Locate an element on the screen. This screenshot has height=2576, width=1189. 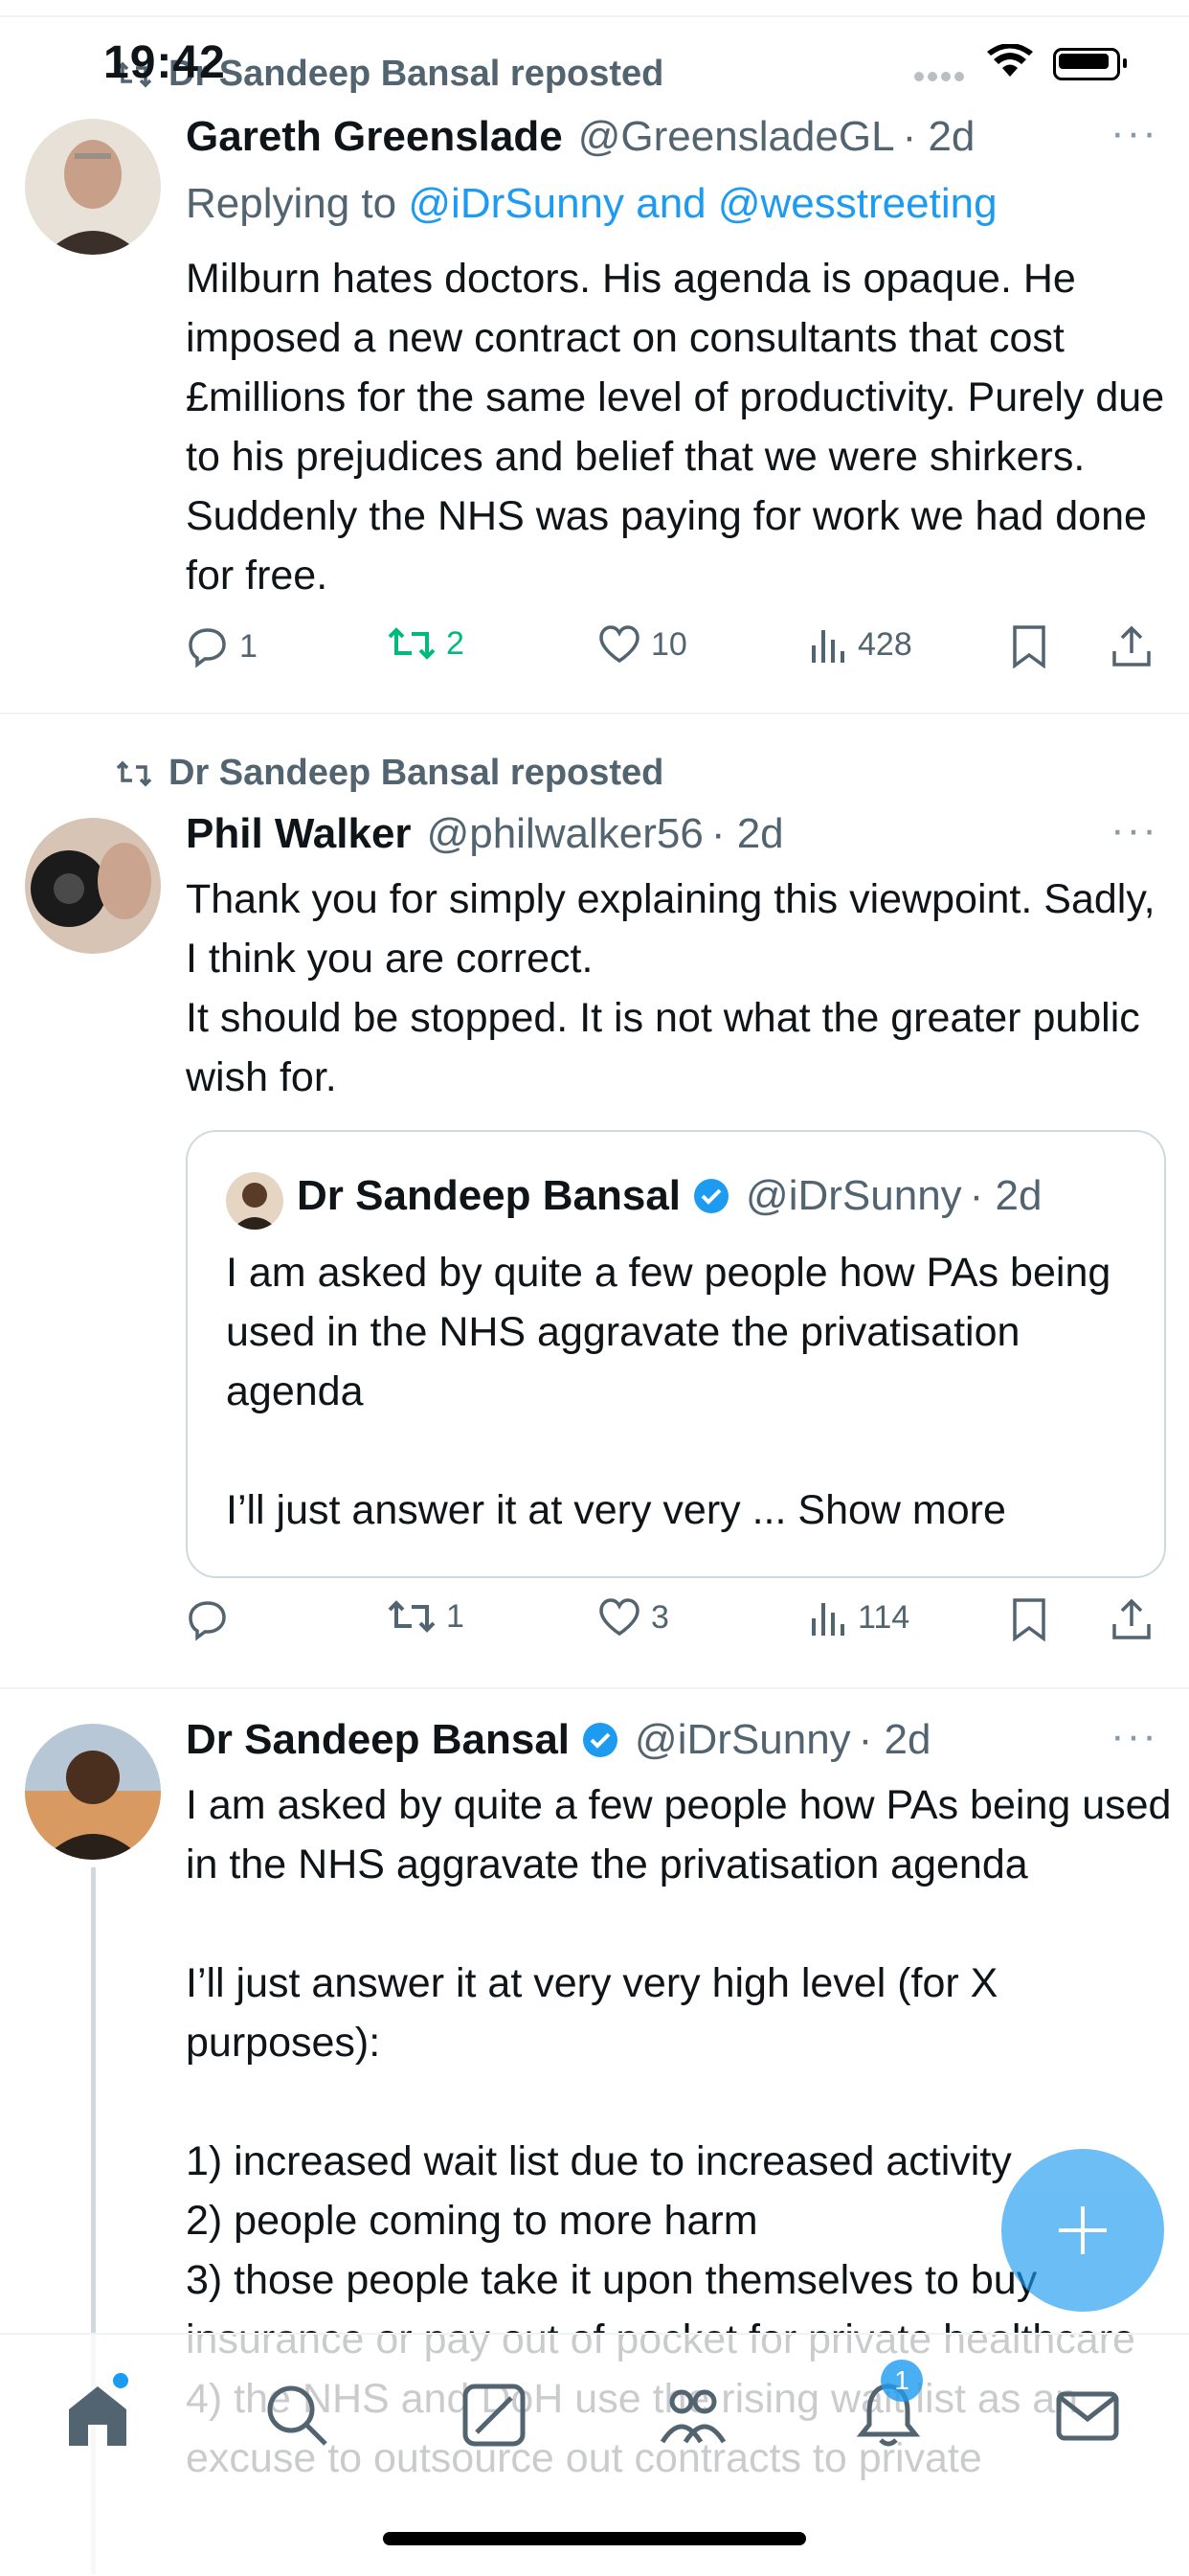
tweet-header: Dr Sandeep Bansal @iDrSunny · 2d is located at coordinates (558, 1740).